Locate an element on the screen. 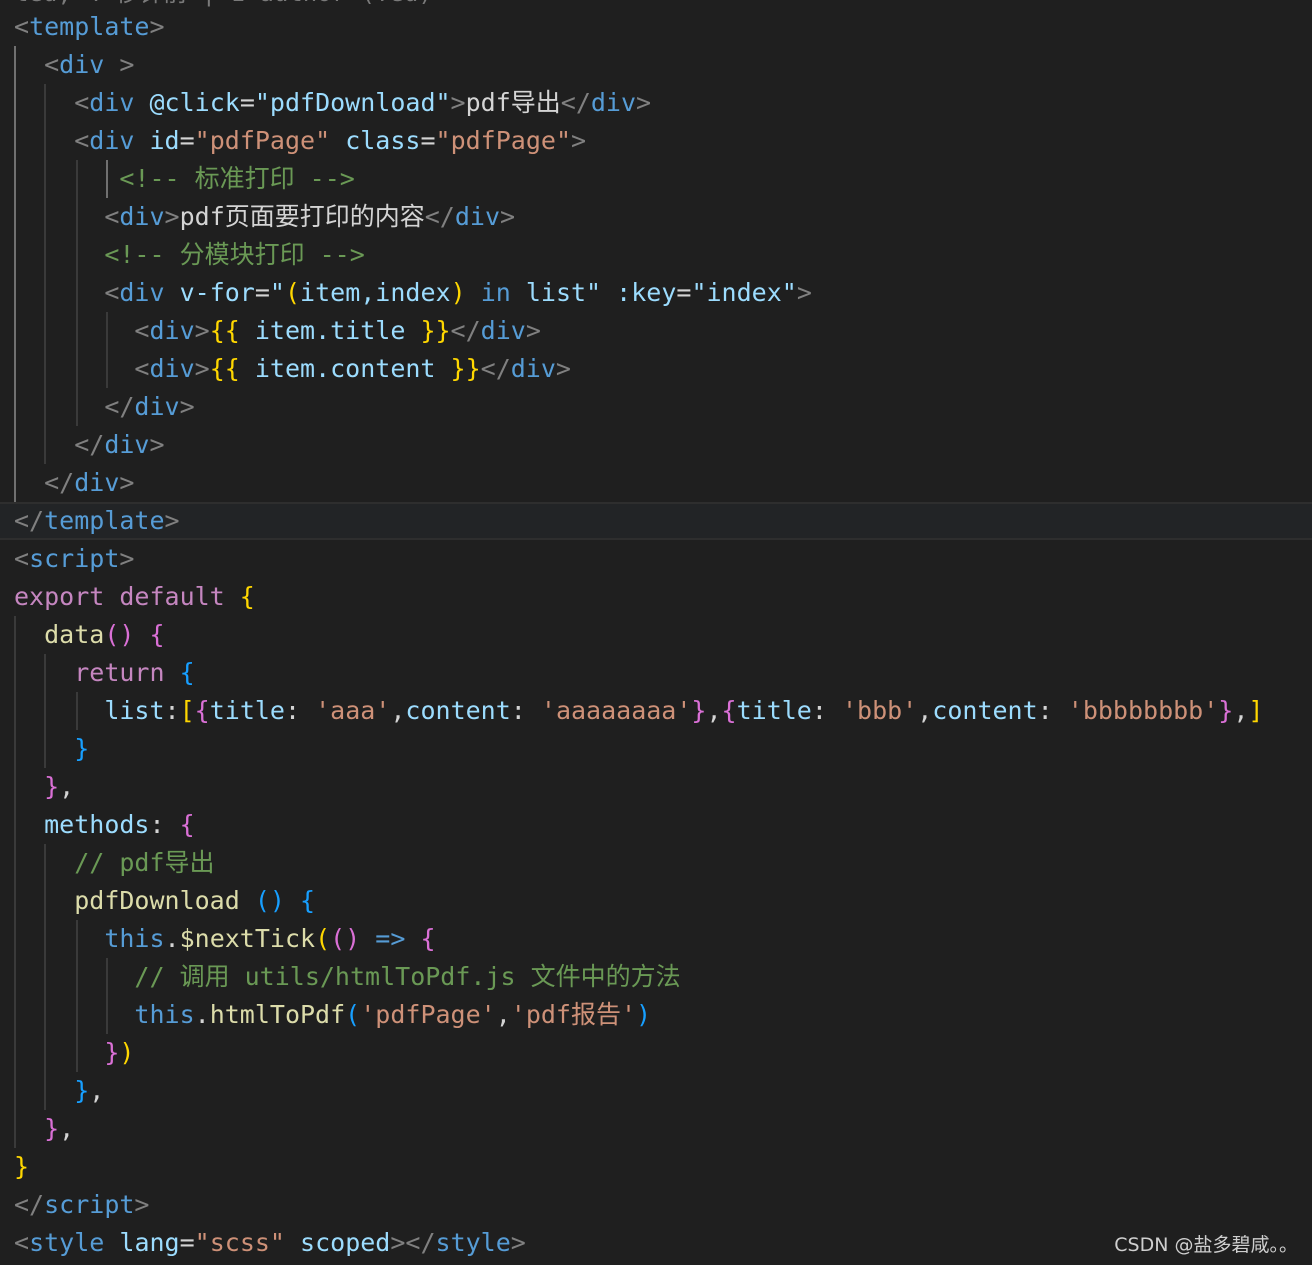 The image size is (1312, 1265). code-line: <div id="pdfPage" class="pdfPage"> is located at coordinates (656, 141).